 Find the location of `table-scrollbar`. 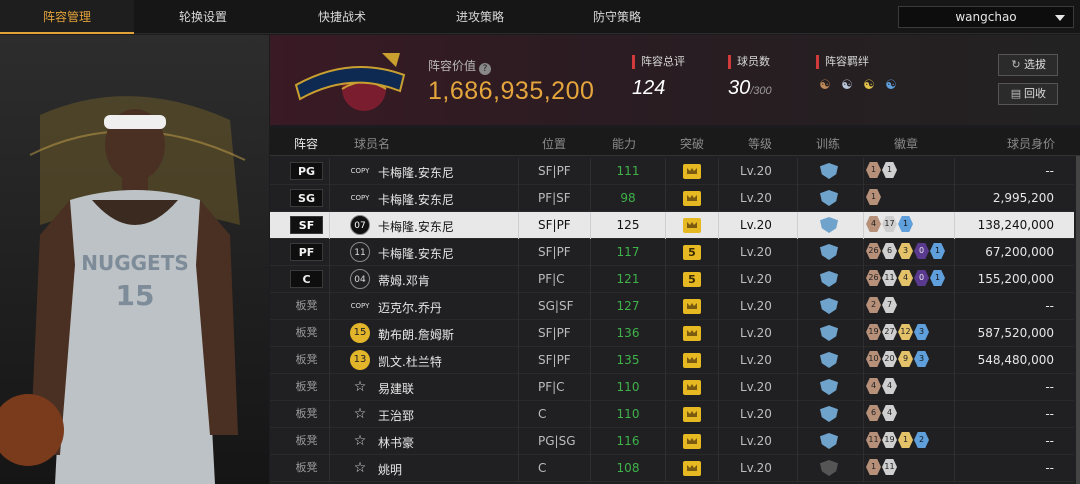

table-scrollbar is located at coordinates (1078, 320).